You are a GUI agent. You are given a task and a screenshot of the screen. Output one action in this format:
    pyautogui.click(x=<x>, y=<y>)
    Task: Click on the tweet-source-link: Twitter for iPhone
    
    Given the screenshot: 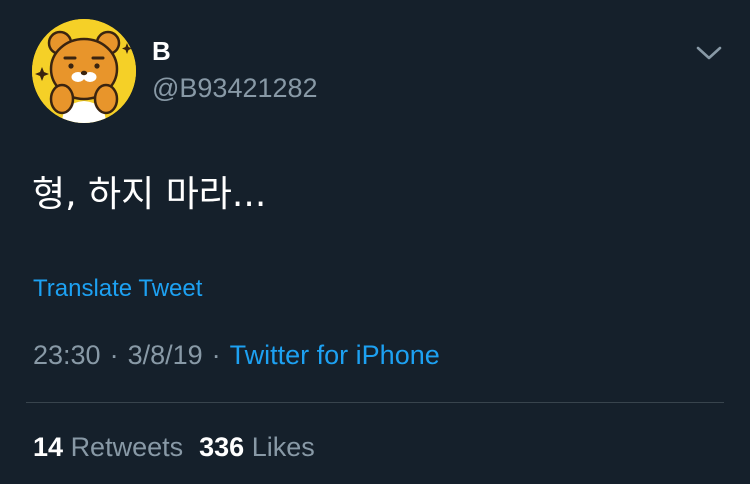 What is the action you would take?
    pyautogui.click(x=335, y=355)
    